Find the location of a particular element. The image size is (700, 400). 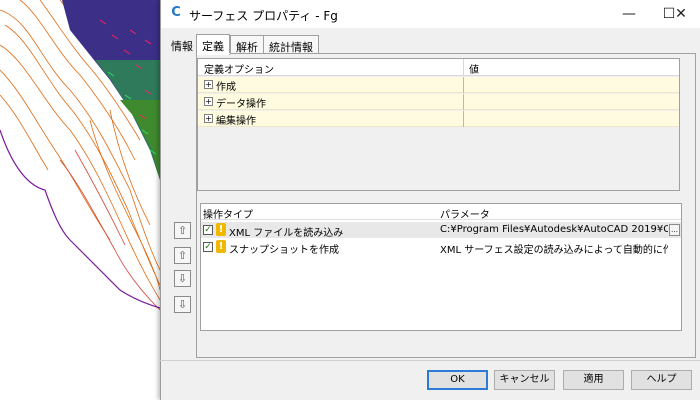

move-down-button: ⇩ is located at coordinates (182, 278).